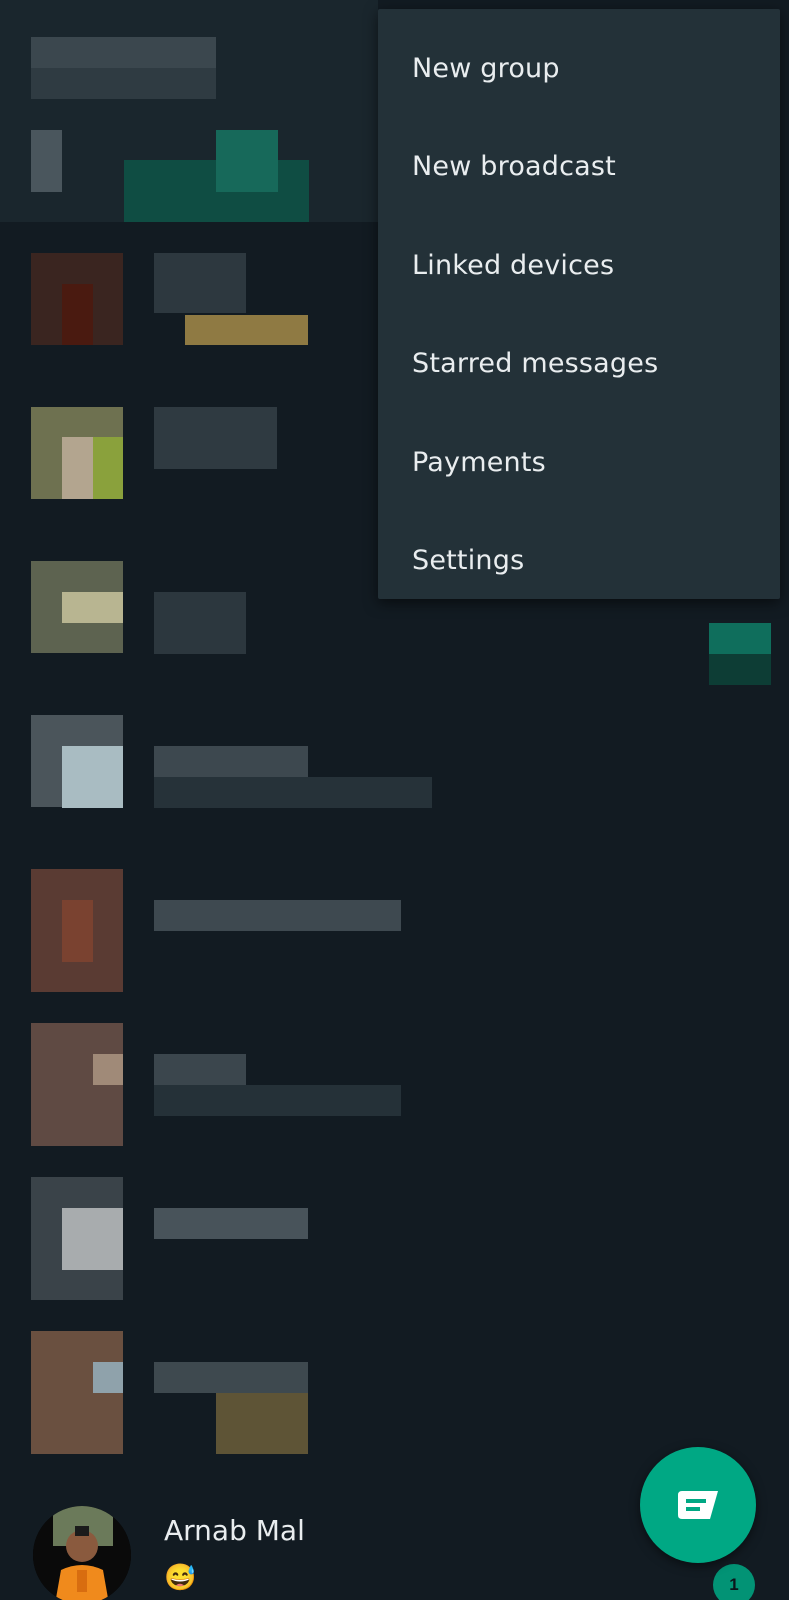  What do you see at coordinates (579, 68) in the screenshot?
I see `menu-item-new-group: New group` at bounding box center [579, 68].